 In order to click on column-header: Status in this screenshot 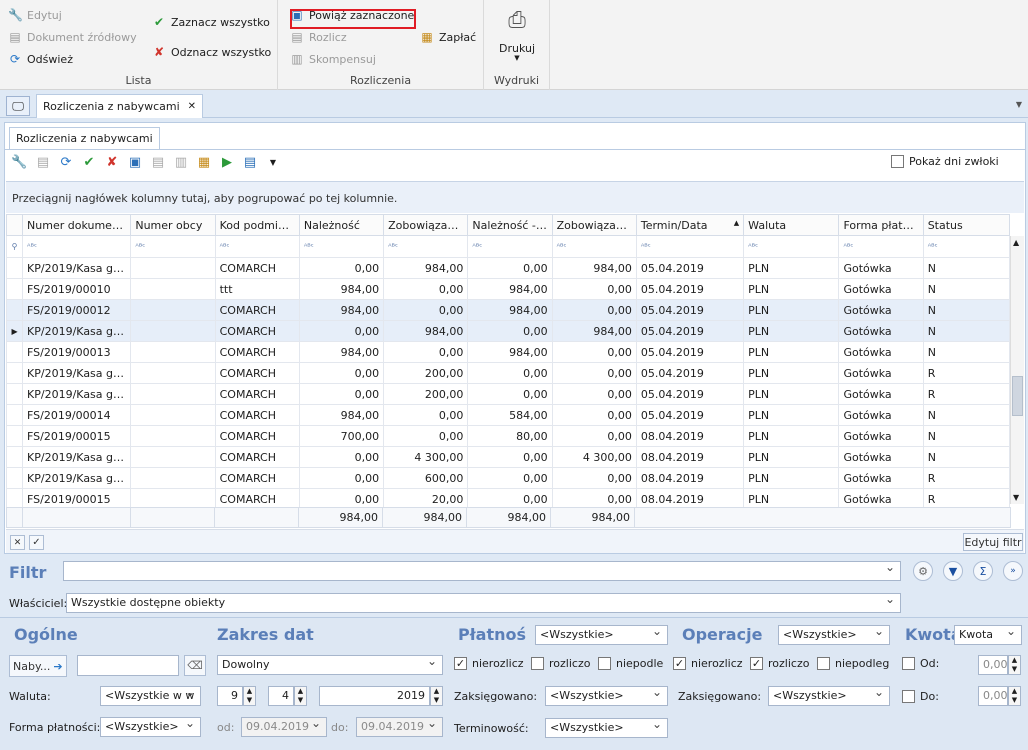, I will do `click(966, 225)`.